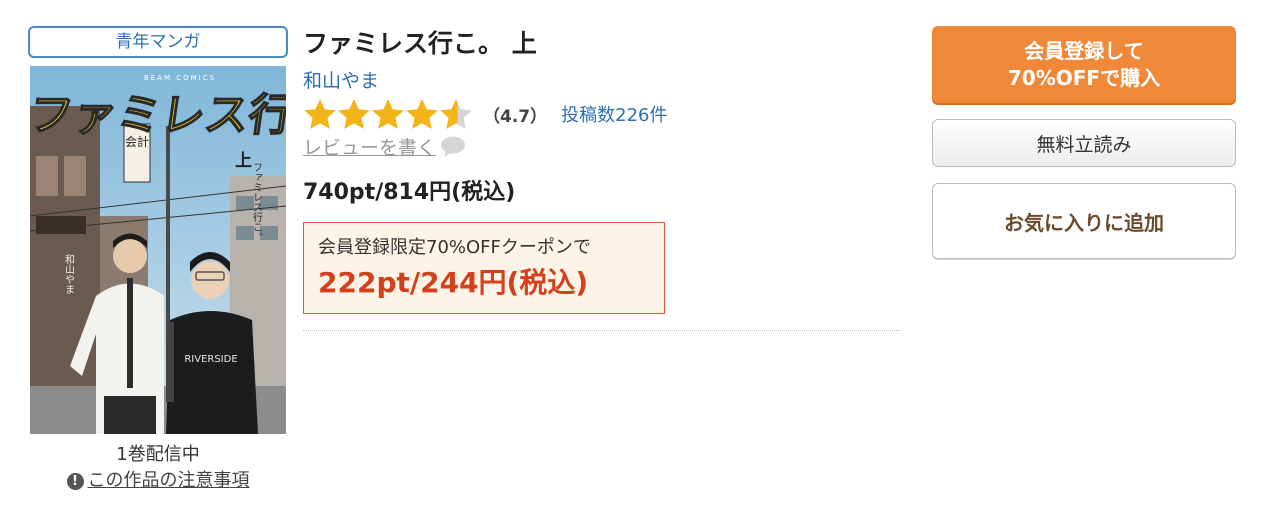 The height and width of the screenshot is (519, 1280). What do you see at coordinates (75, 481) in the screenshot?
I see `exclamation-circle-icon: !` at bounding box center [75, 481].